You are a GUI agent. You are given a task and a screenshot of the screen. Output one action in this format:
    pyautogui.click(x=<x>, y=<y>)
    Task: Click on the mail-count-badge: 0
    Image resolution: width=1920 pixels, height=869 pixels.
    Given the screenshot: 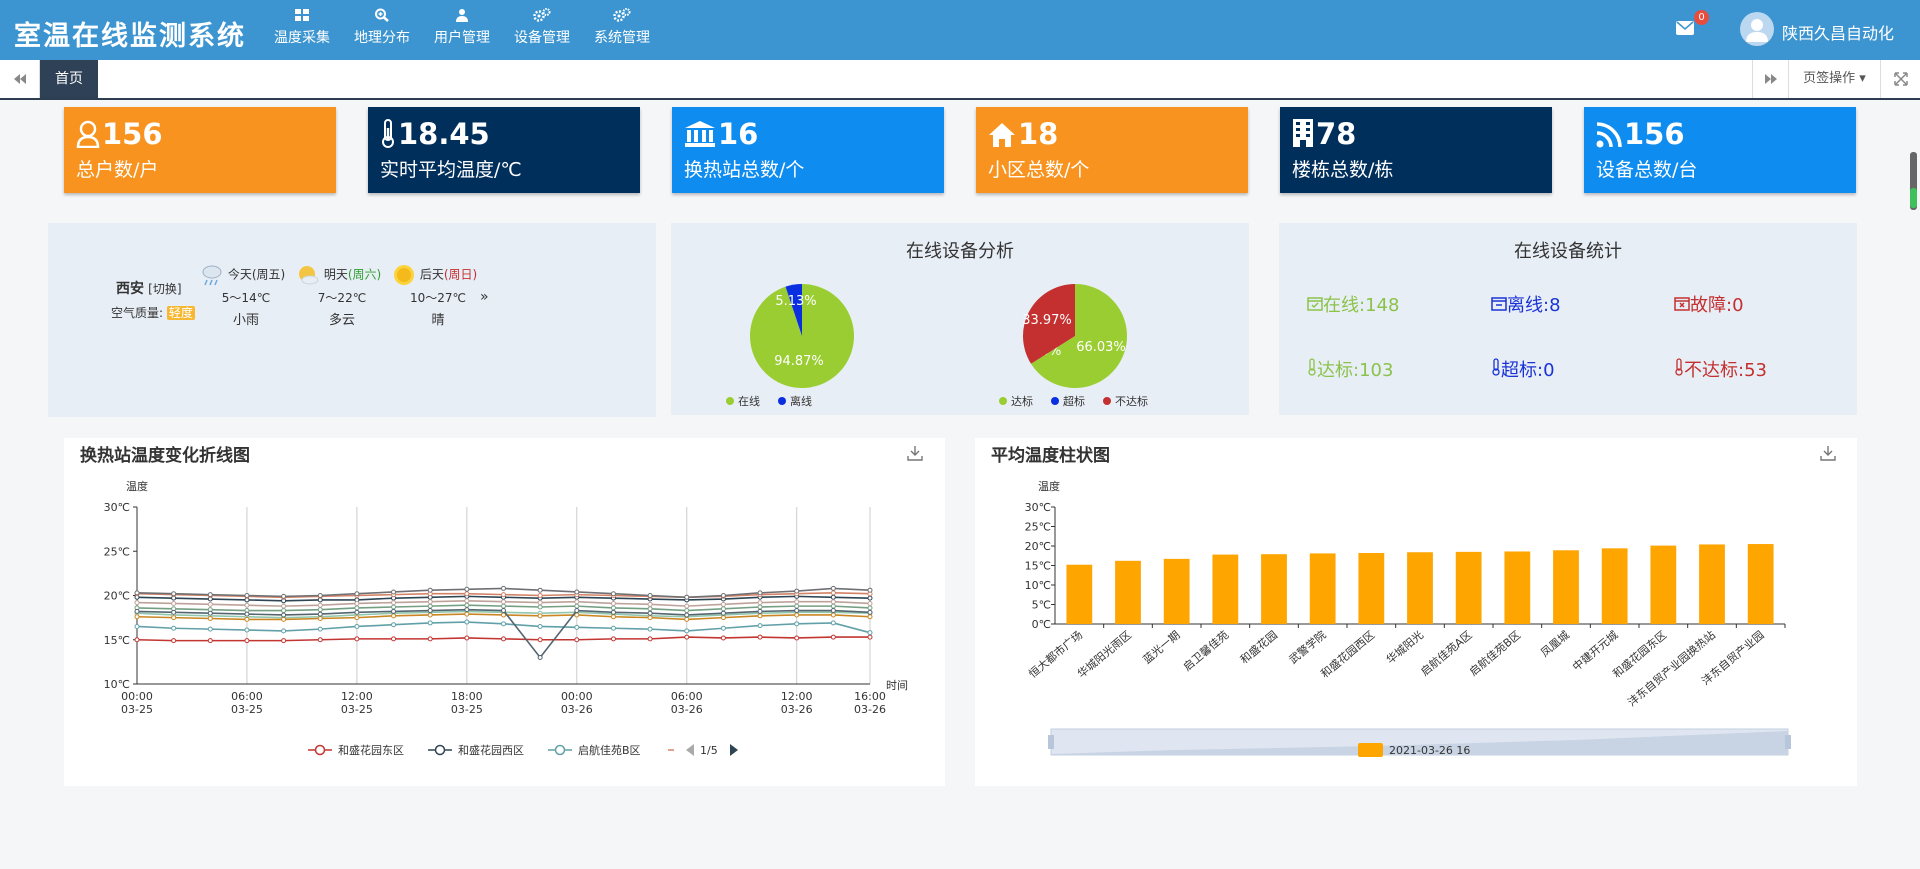 What is the action you would take?
    pyautogui.click(x=1701, y=17)
    